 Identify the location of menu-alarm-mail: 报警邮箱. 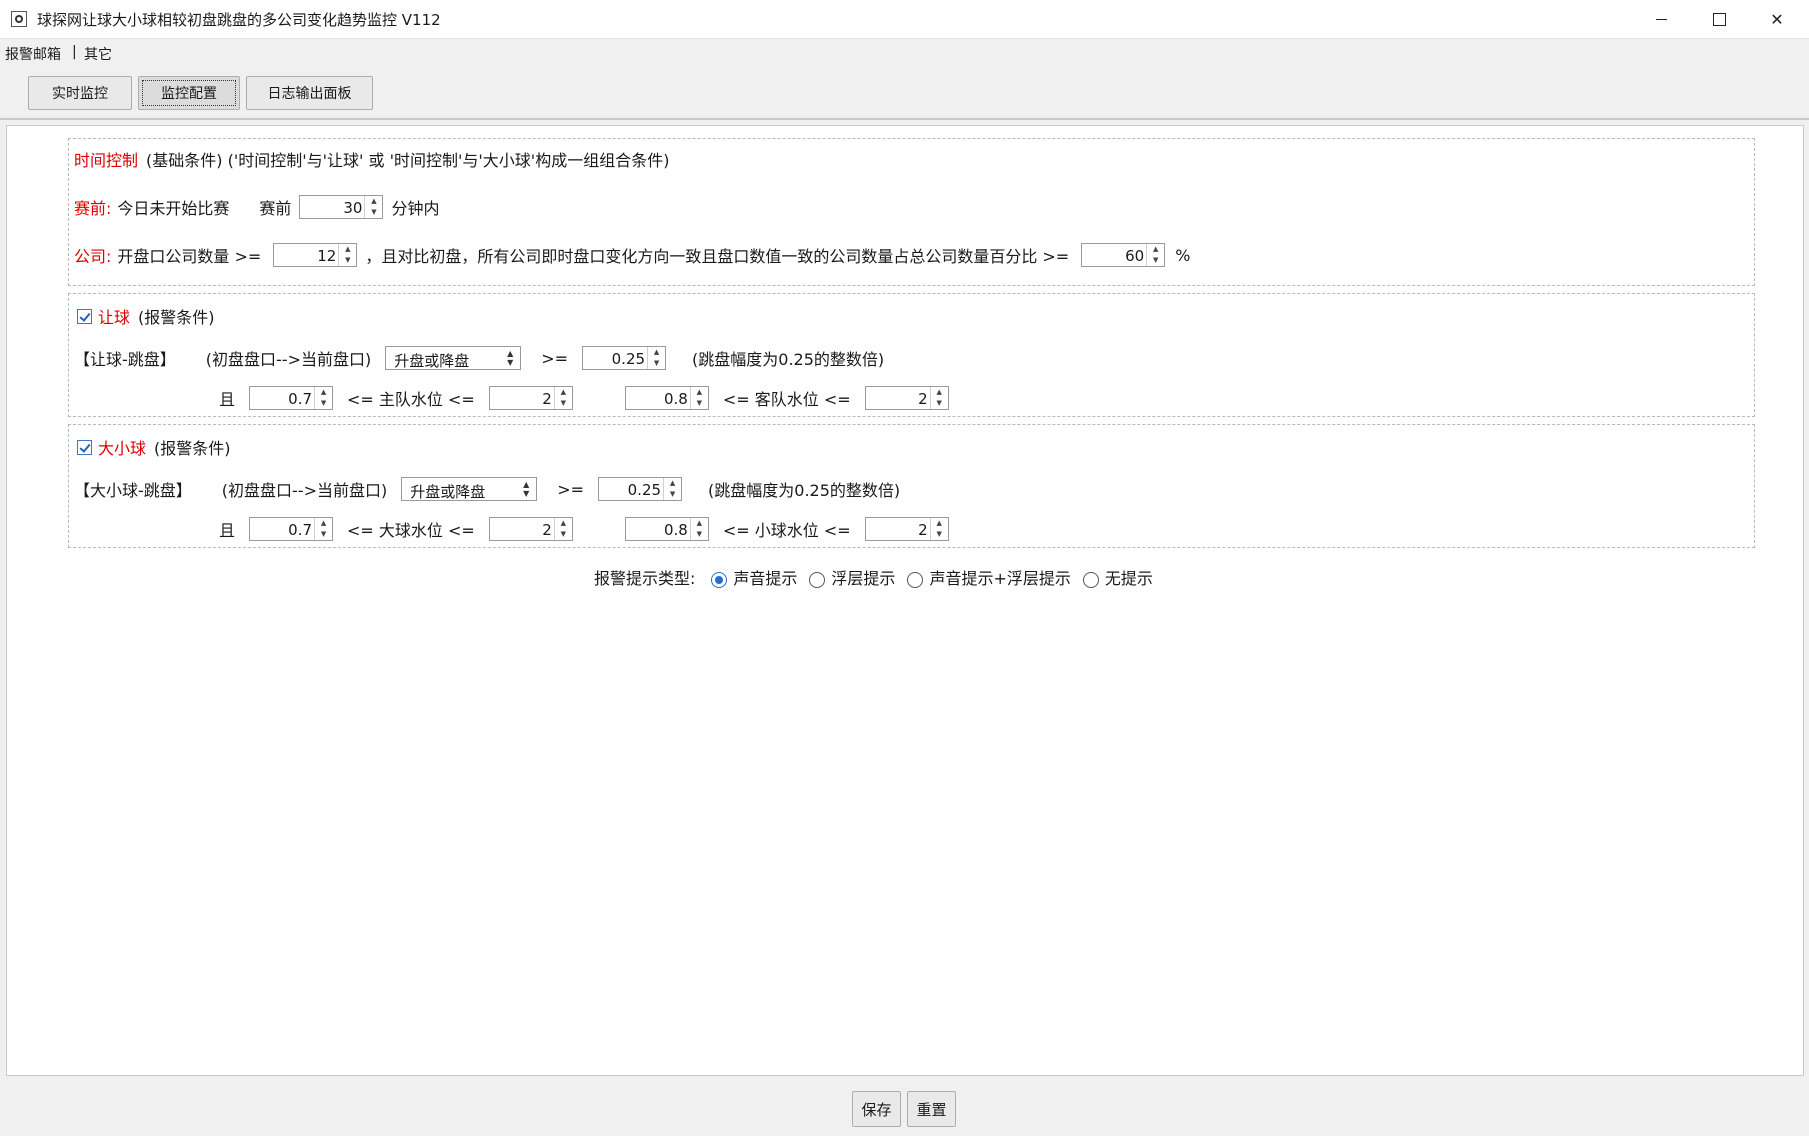
(33, 54).